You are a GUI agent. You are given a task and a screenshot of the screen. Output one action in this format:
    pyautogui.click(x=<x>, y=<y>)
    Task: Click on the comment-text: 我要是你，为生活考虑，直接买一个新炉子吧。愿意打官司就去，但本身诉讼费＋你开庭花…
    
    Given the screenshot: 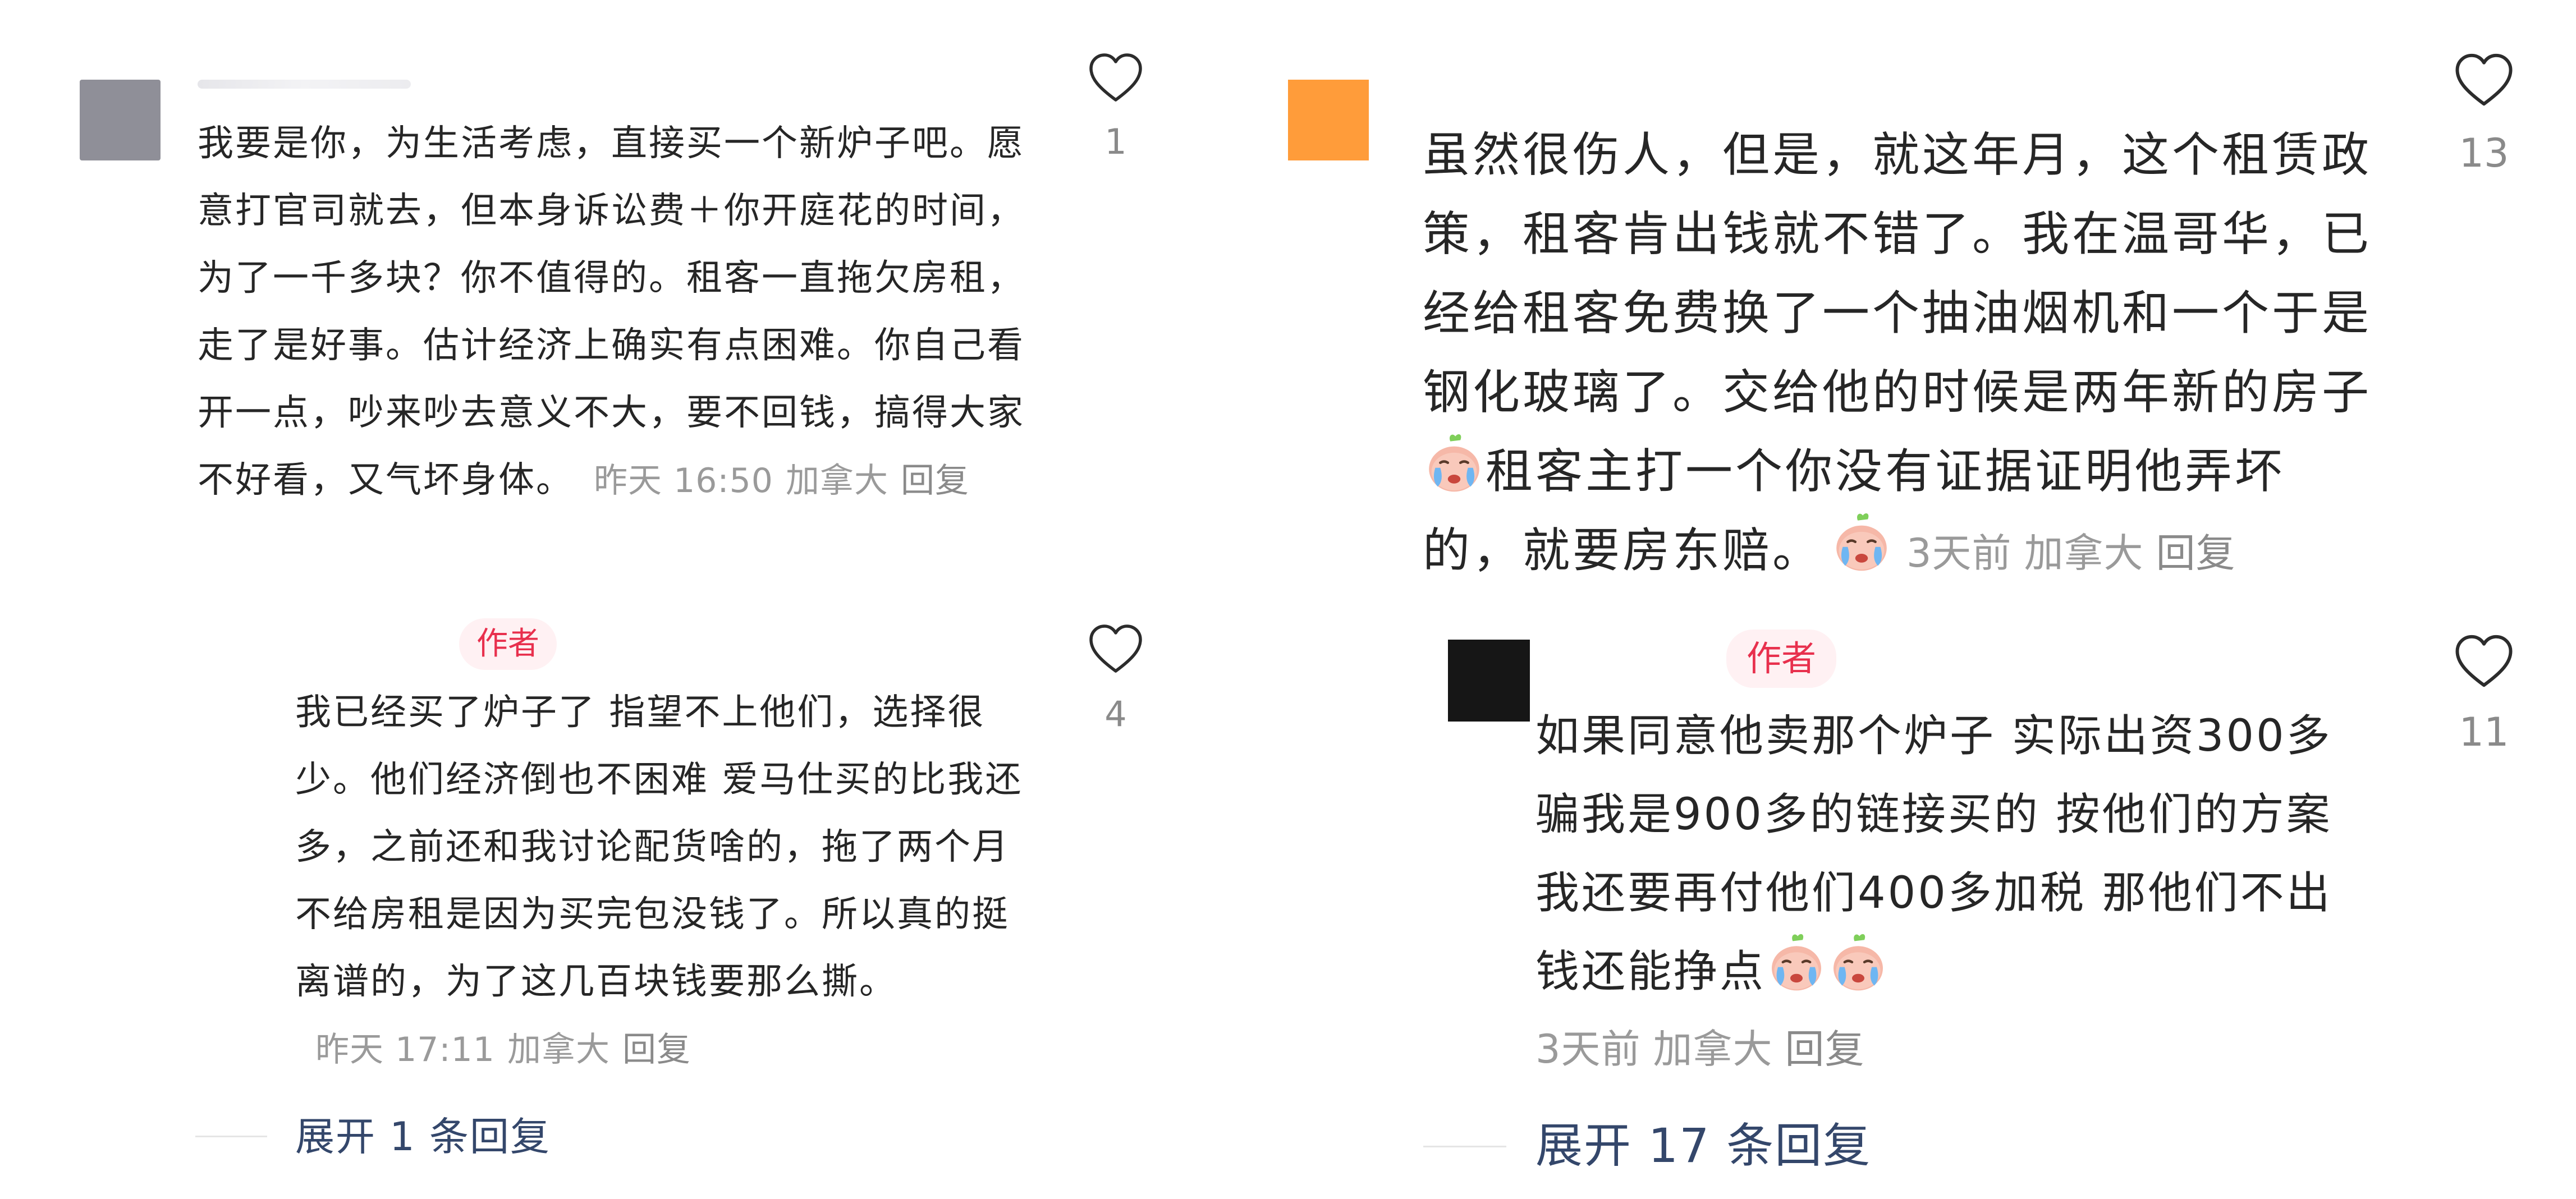 What is the action you would take?
    pyautogui.click(x=611, y=312)
    